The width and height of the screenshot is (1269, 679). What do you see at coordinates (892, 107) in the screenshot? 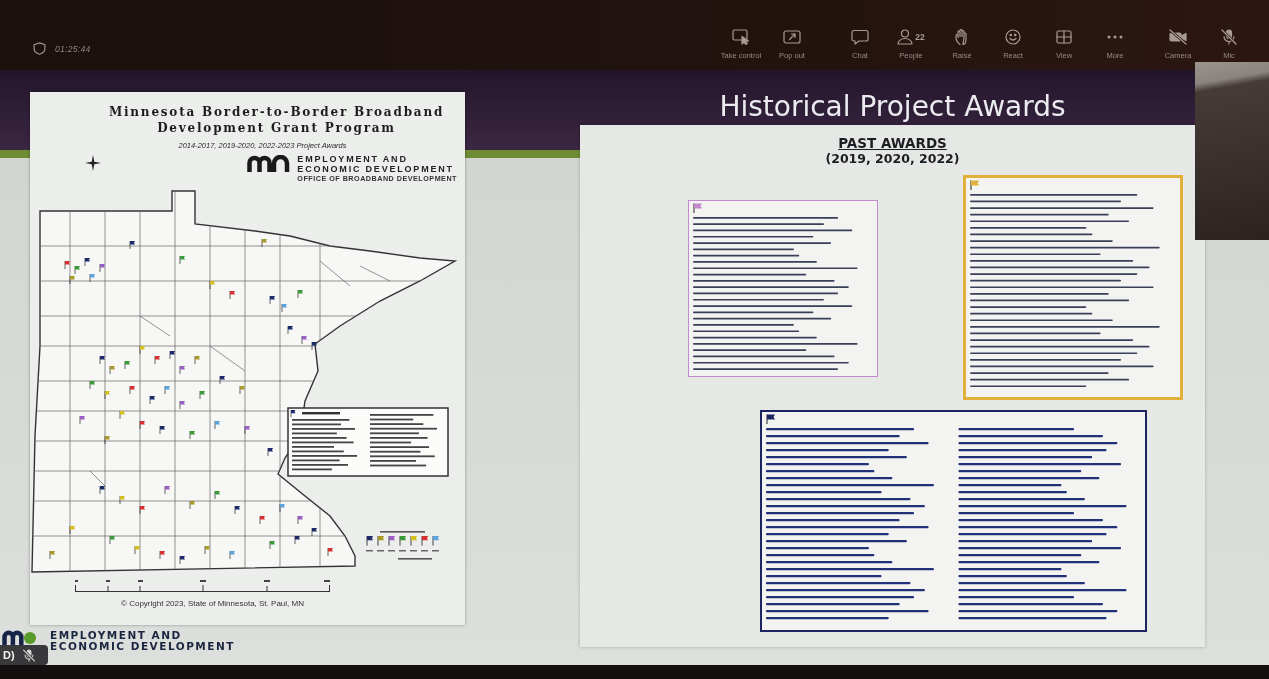
I see `slide-title: Historical Project Awards` at bounding box center [892, 107].